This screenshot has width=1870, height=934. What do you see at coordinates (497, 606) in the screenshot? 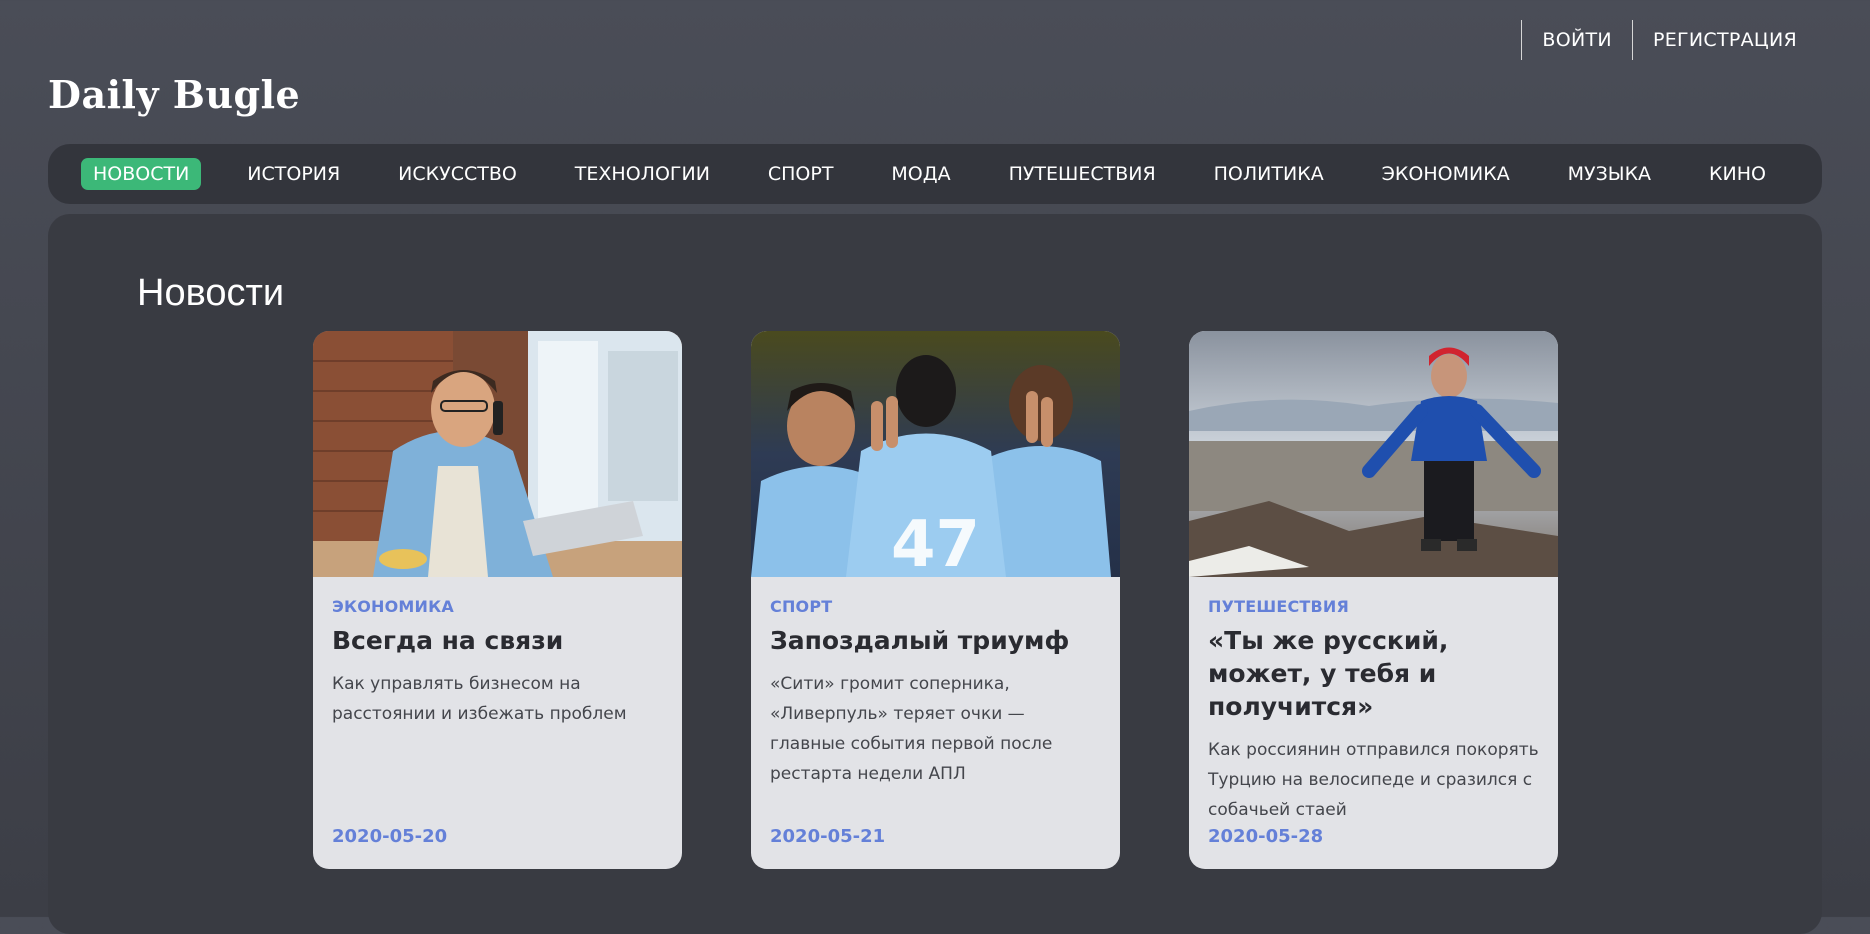
I see `card-category: ЭКОНОМИКА` at bounding box center [497, 606].